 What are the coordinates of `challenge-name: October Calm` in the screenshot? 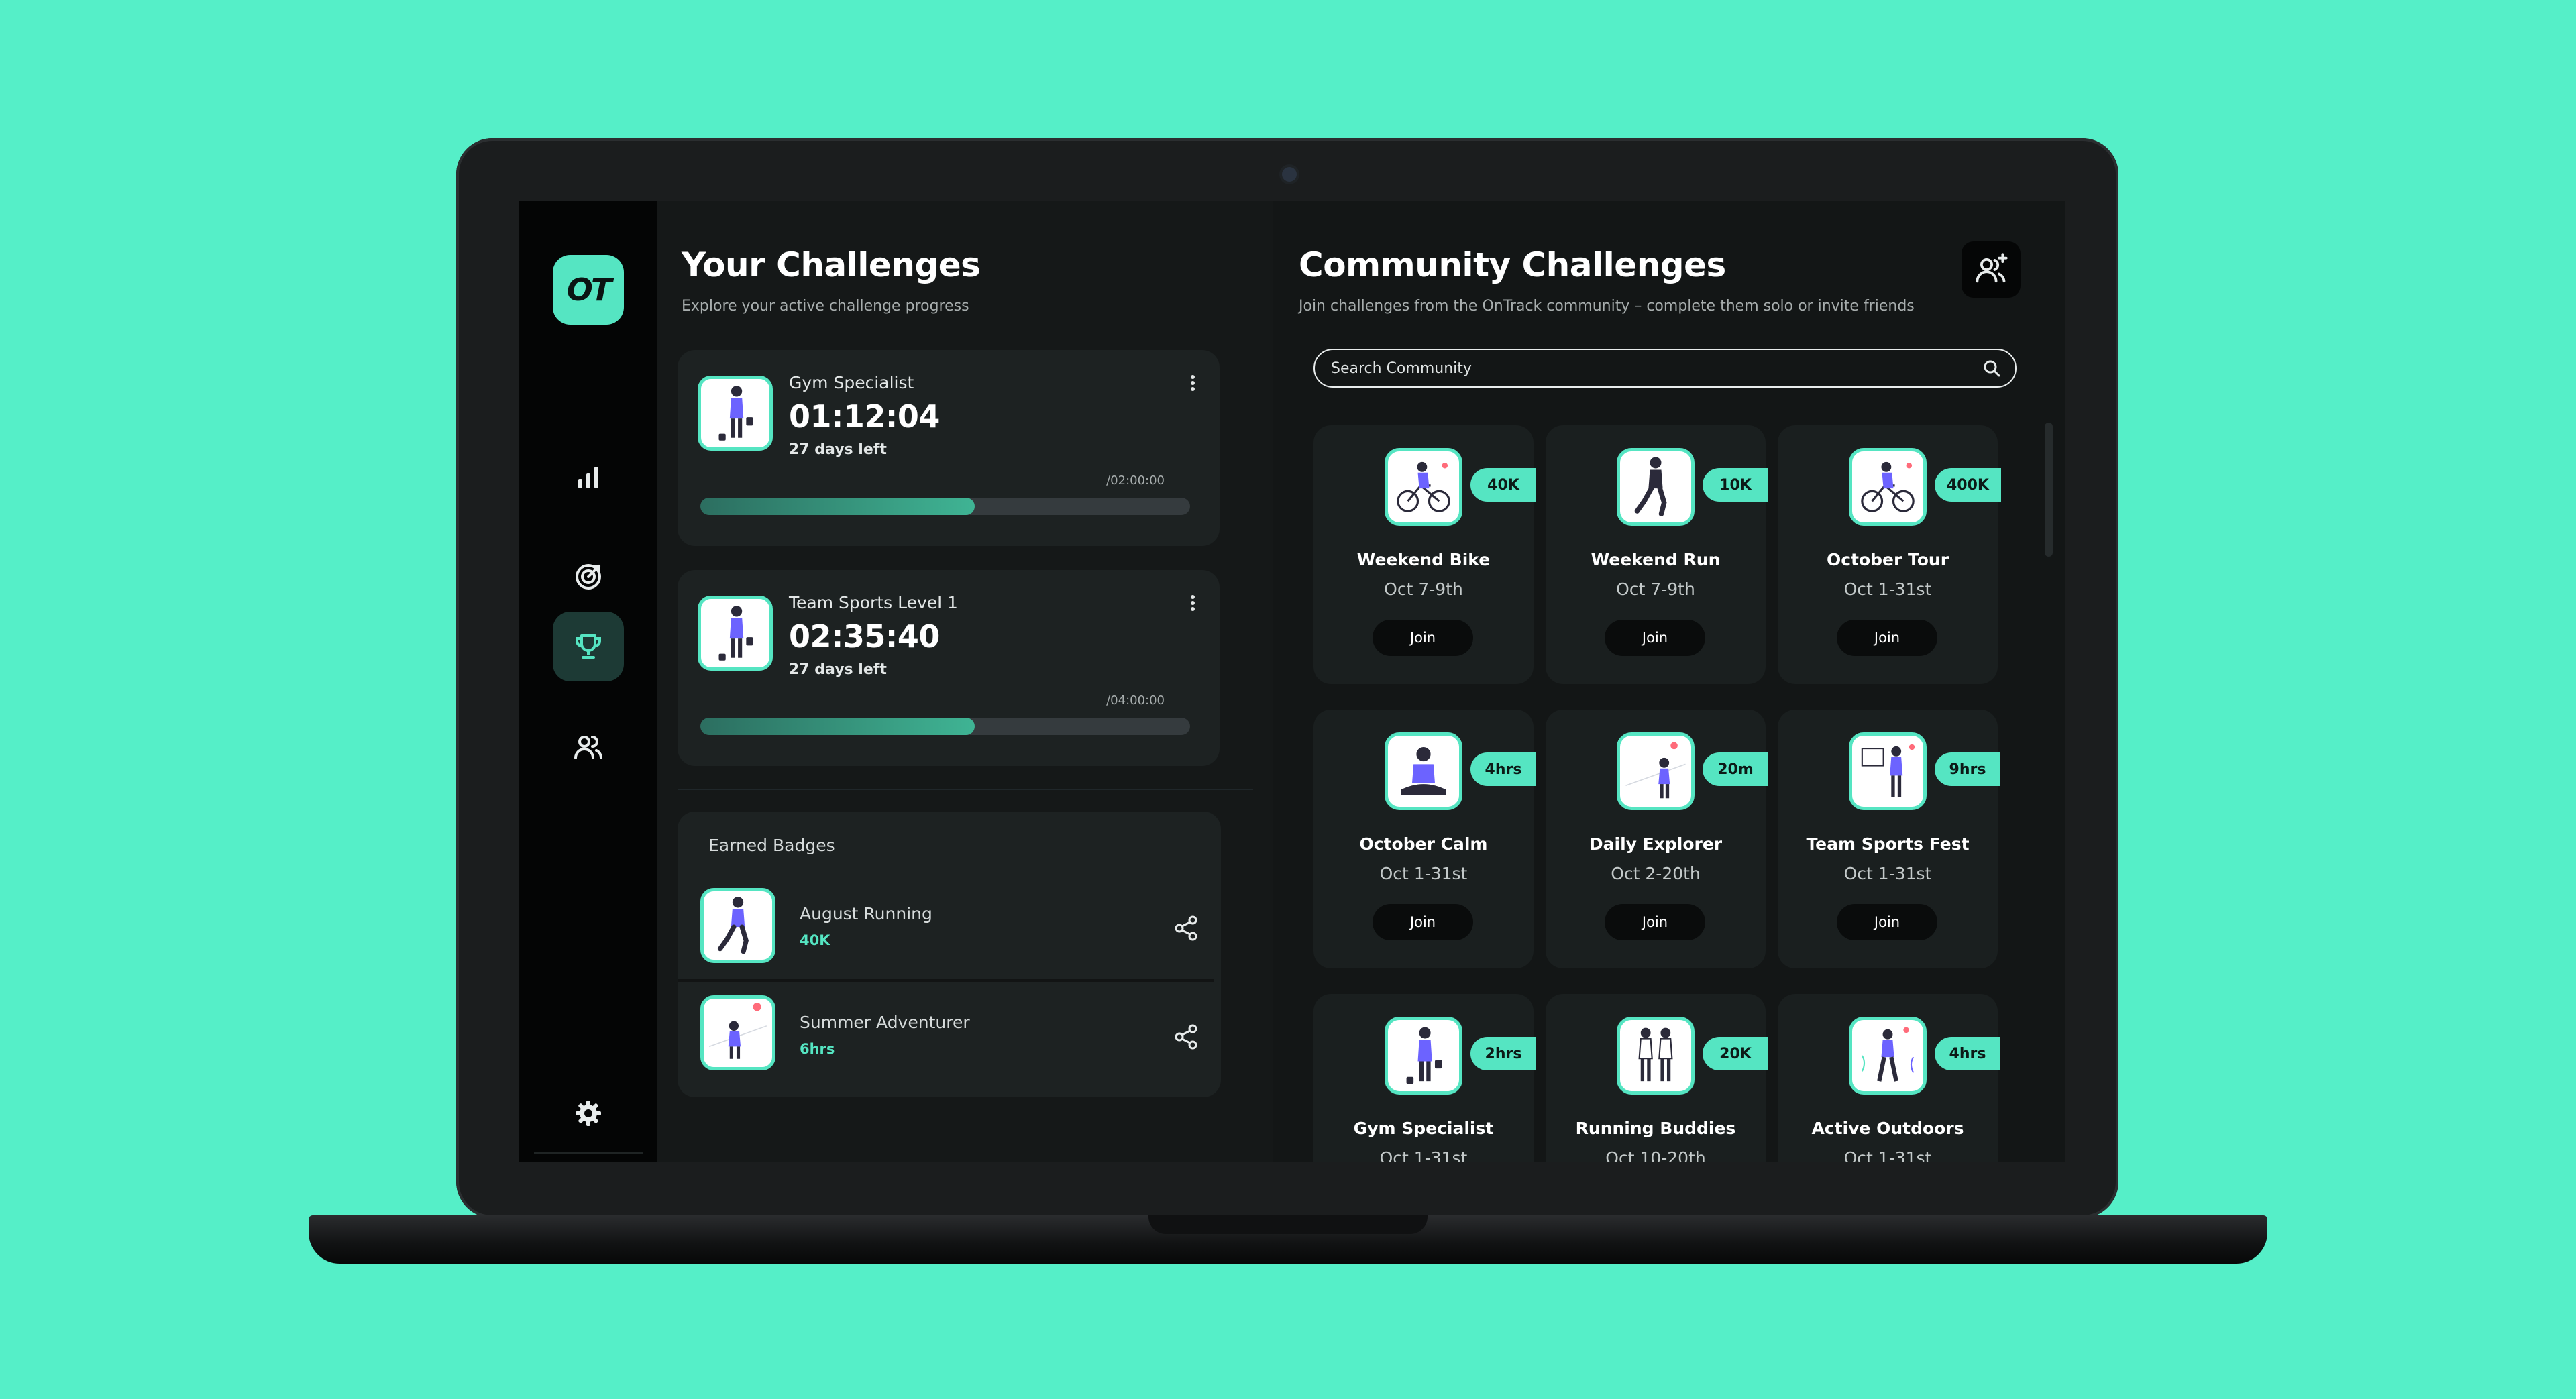 It's located at (1423, 844).